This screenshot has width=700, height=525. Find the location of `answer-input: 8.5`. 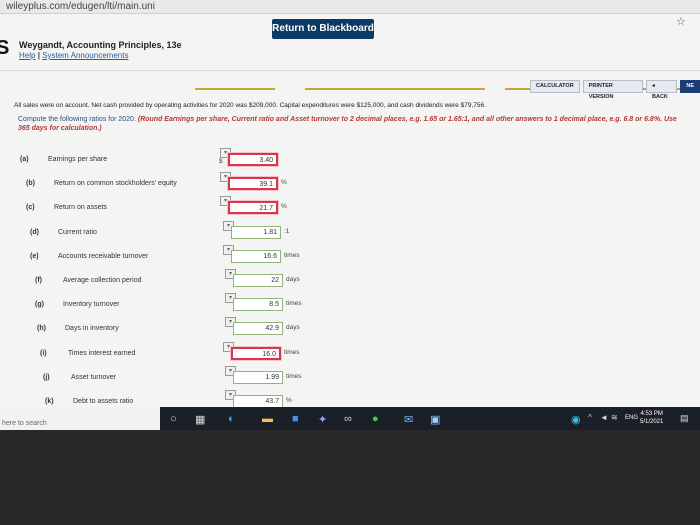

answer-input: 8.5 is located at coordinates (258, 305).